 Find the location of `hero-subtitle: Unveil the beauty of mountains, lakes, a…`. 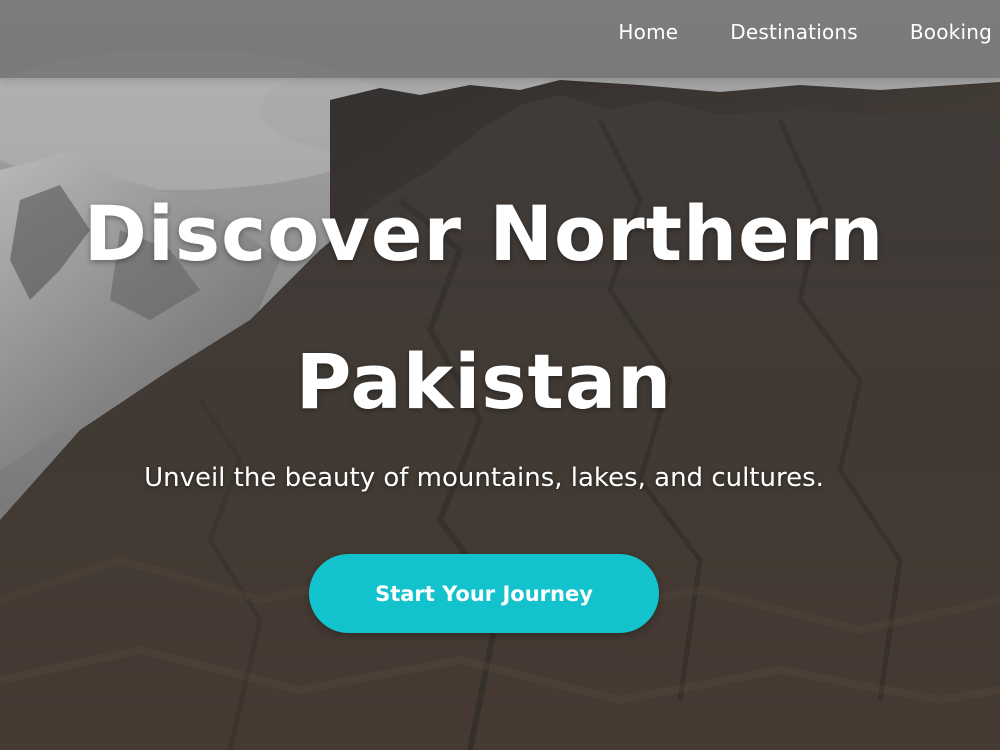

hero-subtitle: Unveil the beauty of mountains, lakes, a… is located at coordinates (484, 478).